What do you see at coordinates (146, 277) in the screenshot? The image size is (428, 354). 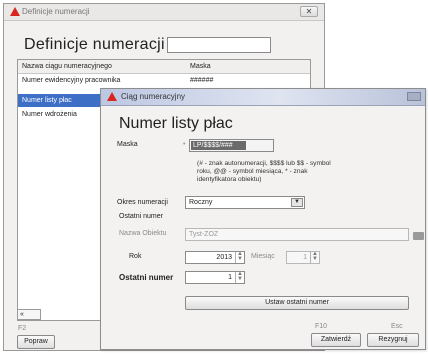 I see `last-number-label: Ostatni numer` at bounding box center [146, 277].